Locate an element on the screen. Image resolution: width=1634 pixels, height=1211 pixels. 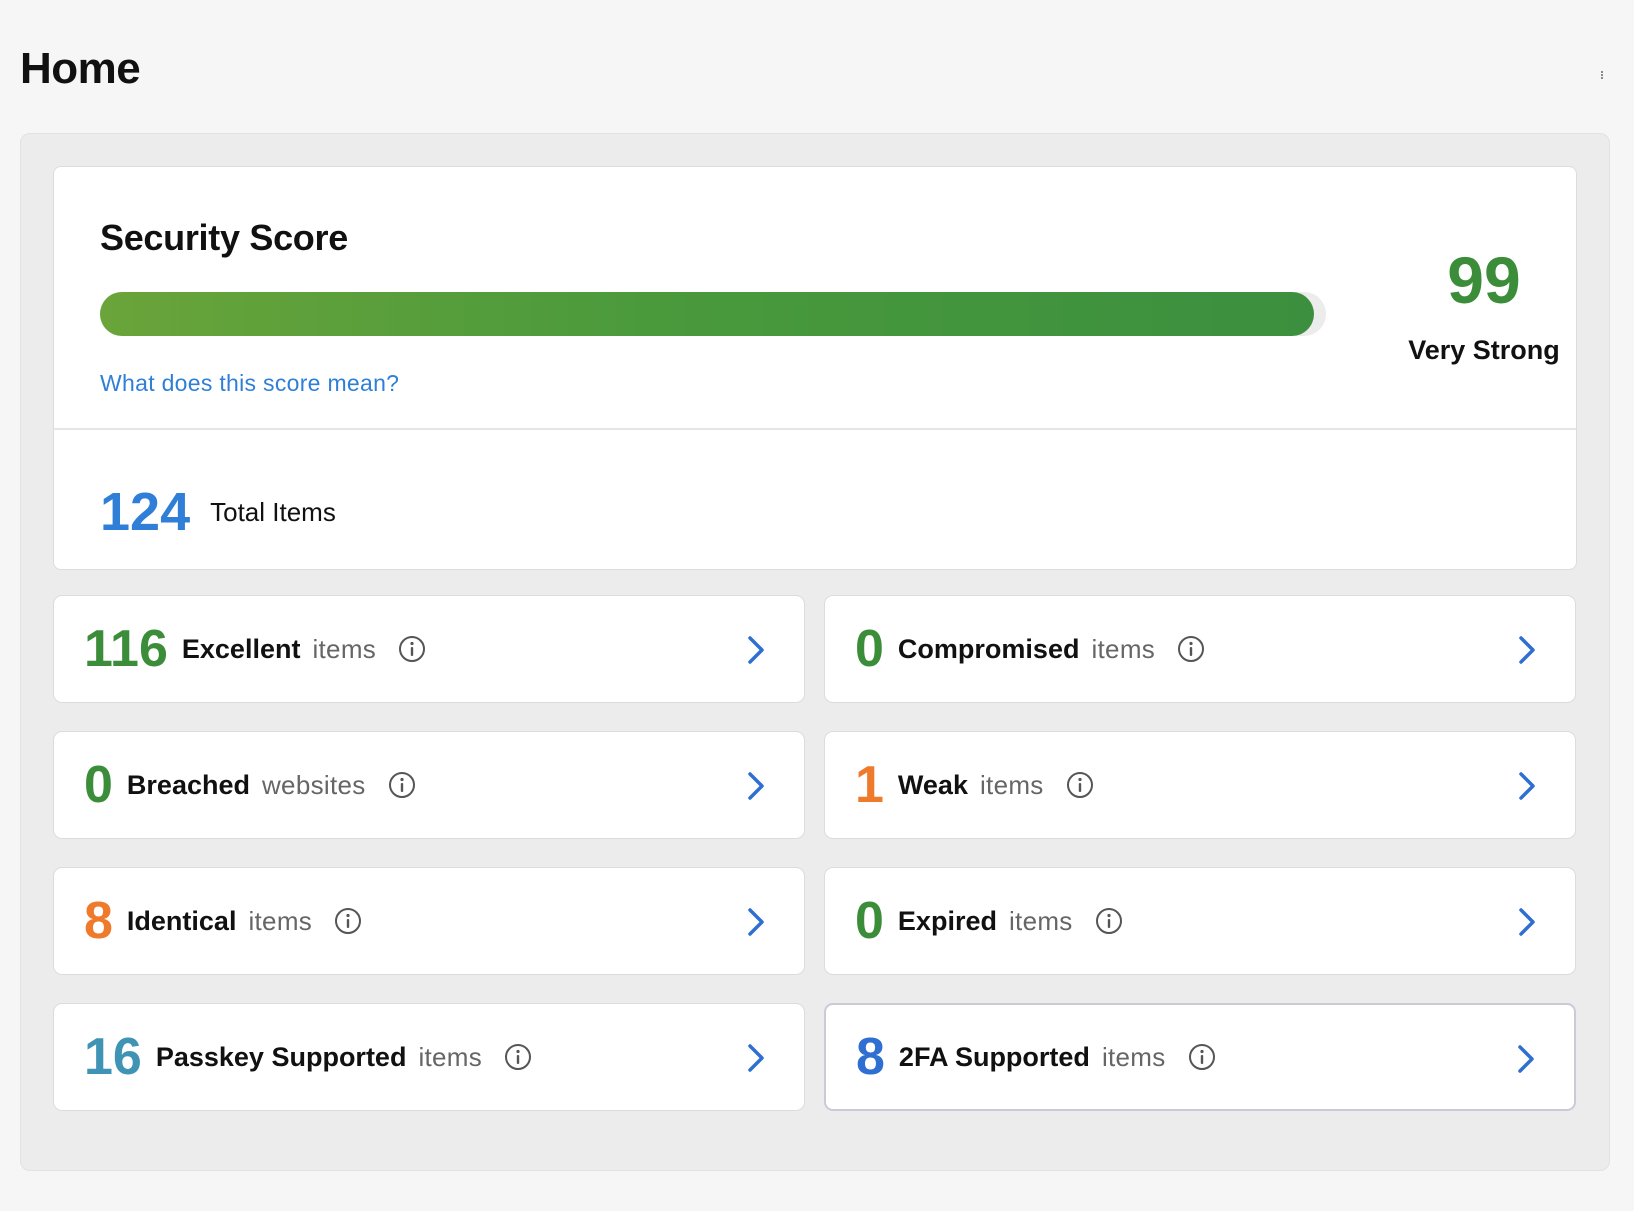
stat-card-passkey-supported: 16 Passkey Supported items is located at coordinates (429, 1057).